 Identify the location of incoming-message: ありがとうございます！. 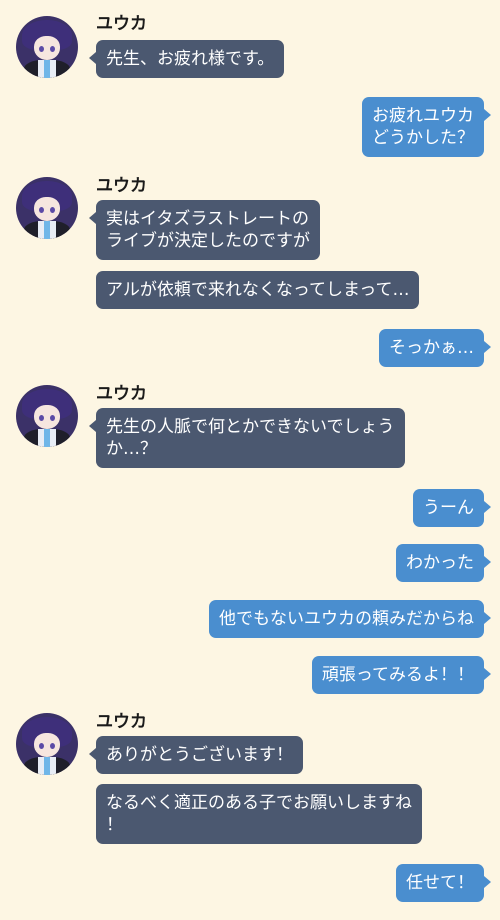
(196, 755).